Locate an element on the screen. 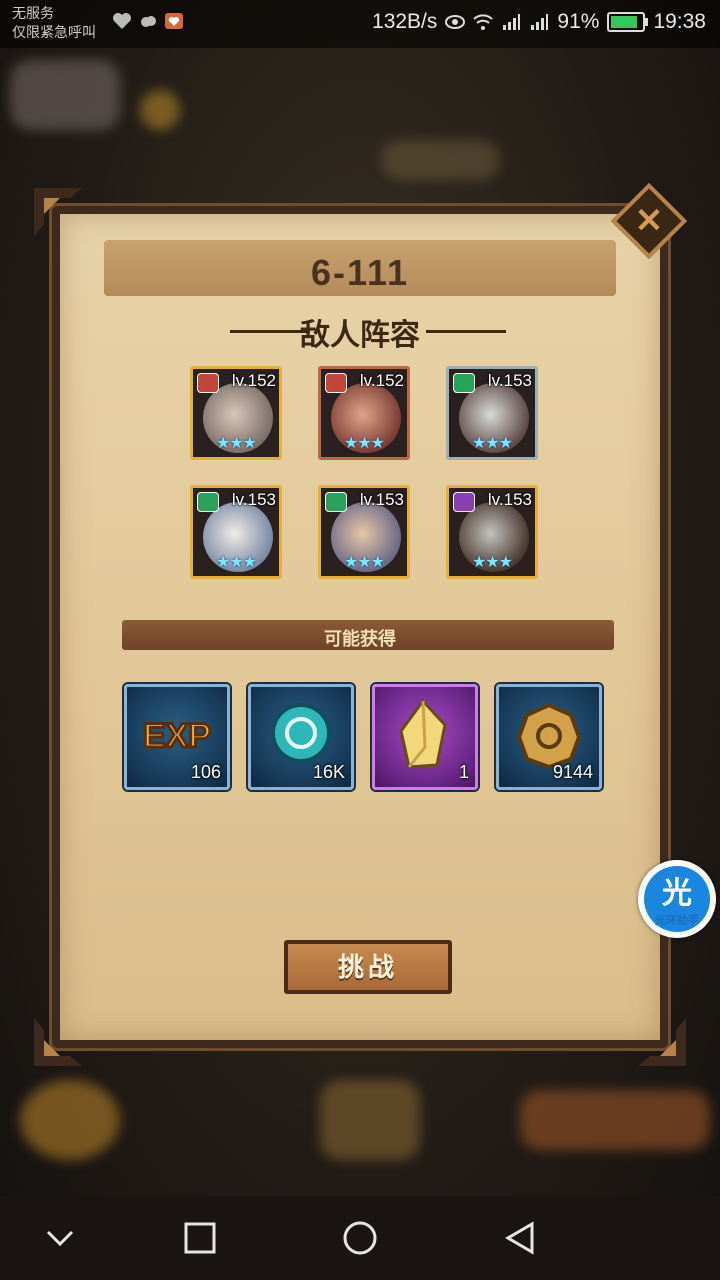 The width and height of the screenshot is (720, 1280). assistant-glyph: 光 is located at coordinates (677, 893).